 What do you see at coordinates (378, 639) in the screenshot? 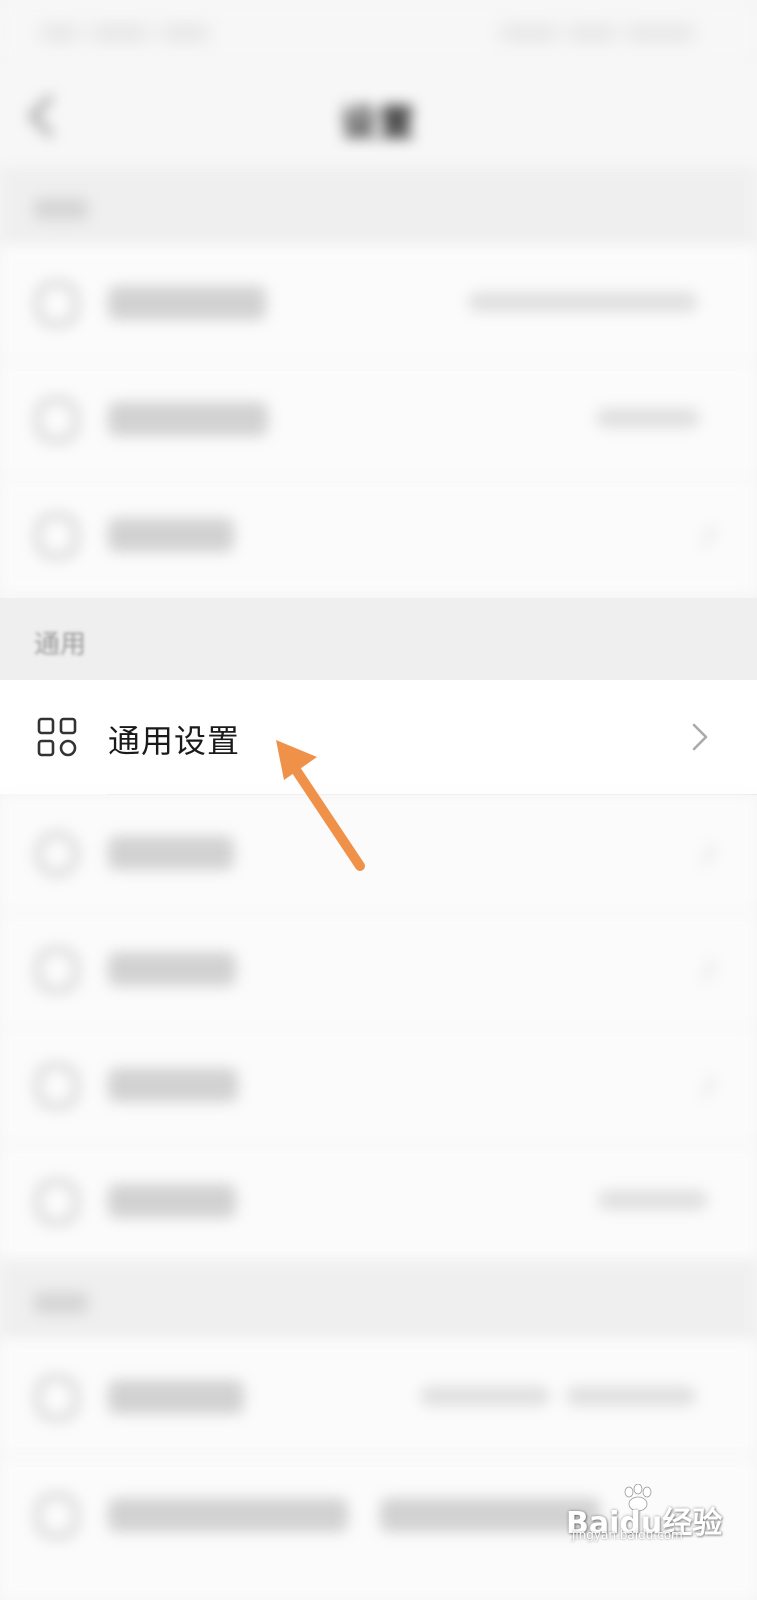
I see `section-header-general: 通用` at bounding box center [378, 639].